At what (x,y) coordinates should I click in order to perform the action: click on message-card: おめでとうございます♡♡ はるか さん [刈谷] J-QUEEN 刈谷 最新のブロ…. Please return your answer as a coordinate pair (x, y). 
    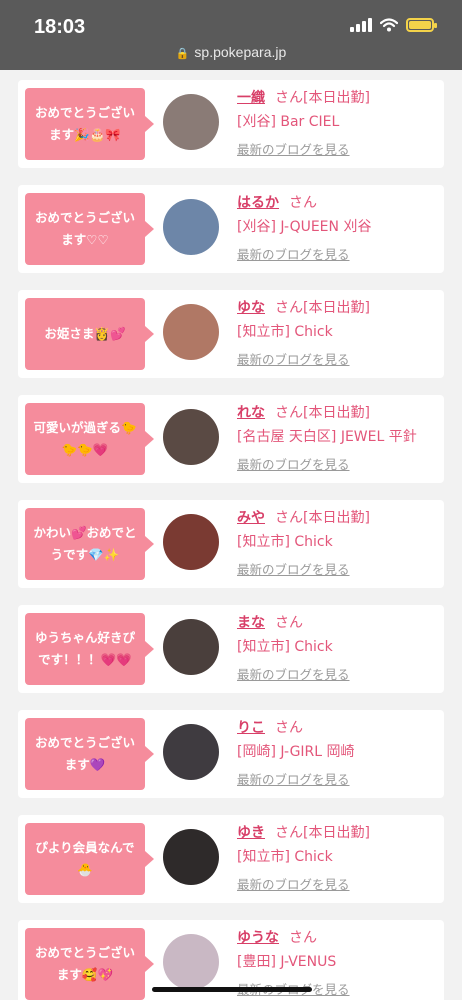
    Looking at the image, I should click on (231, 229).